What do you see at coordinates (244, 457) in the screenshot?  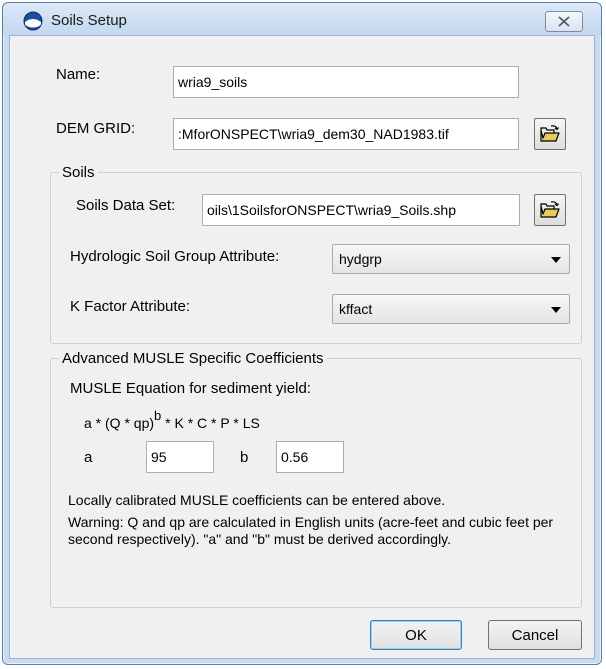 I see `coefficient-b-label: b` at bounding box center [244, 457].